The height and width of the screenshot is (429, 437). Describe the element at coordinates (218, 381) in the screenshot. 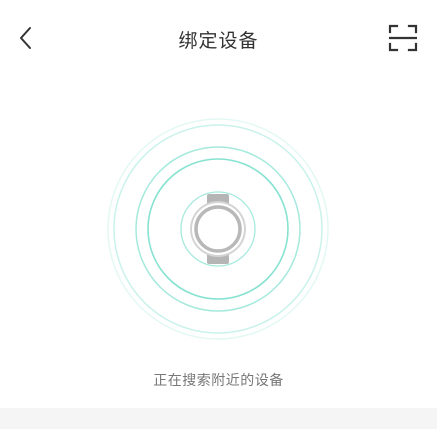

I see `searching-status-text: 正在搜索附近的设备` at that location.